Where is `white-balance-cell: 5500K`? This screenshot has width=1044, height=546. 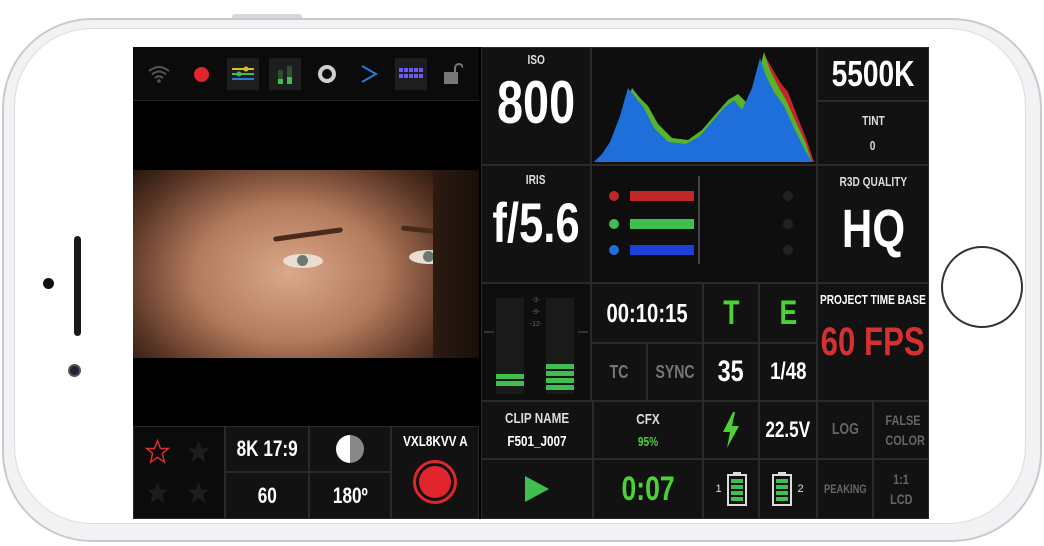
white-balance-cell: 5500K is located at coordinates (873, 74).